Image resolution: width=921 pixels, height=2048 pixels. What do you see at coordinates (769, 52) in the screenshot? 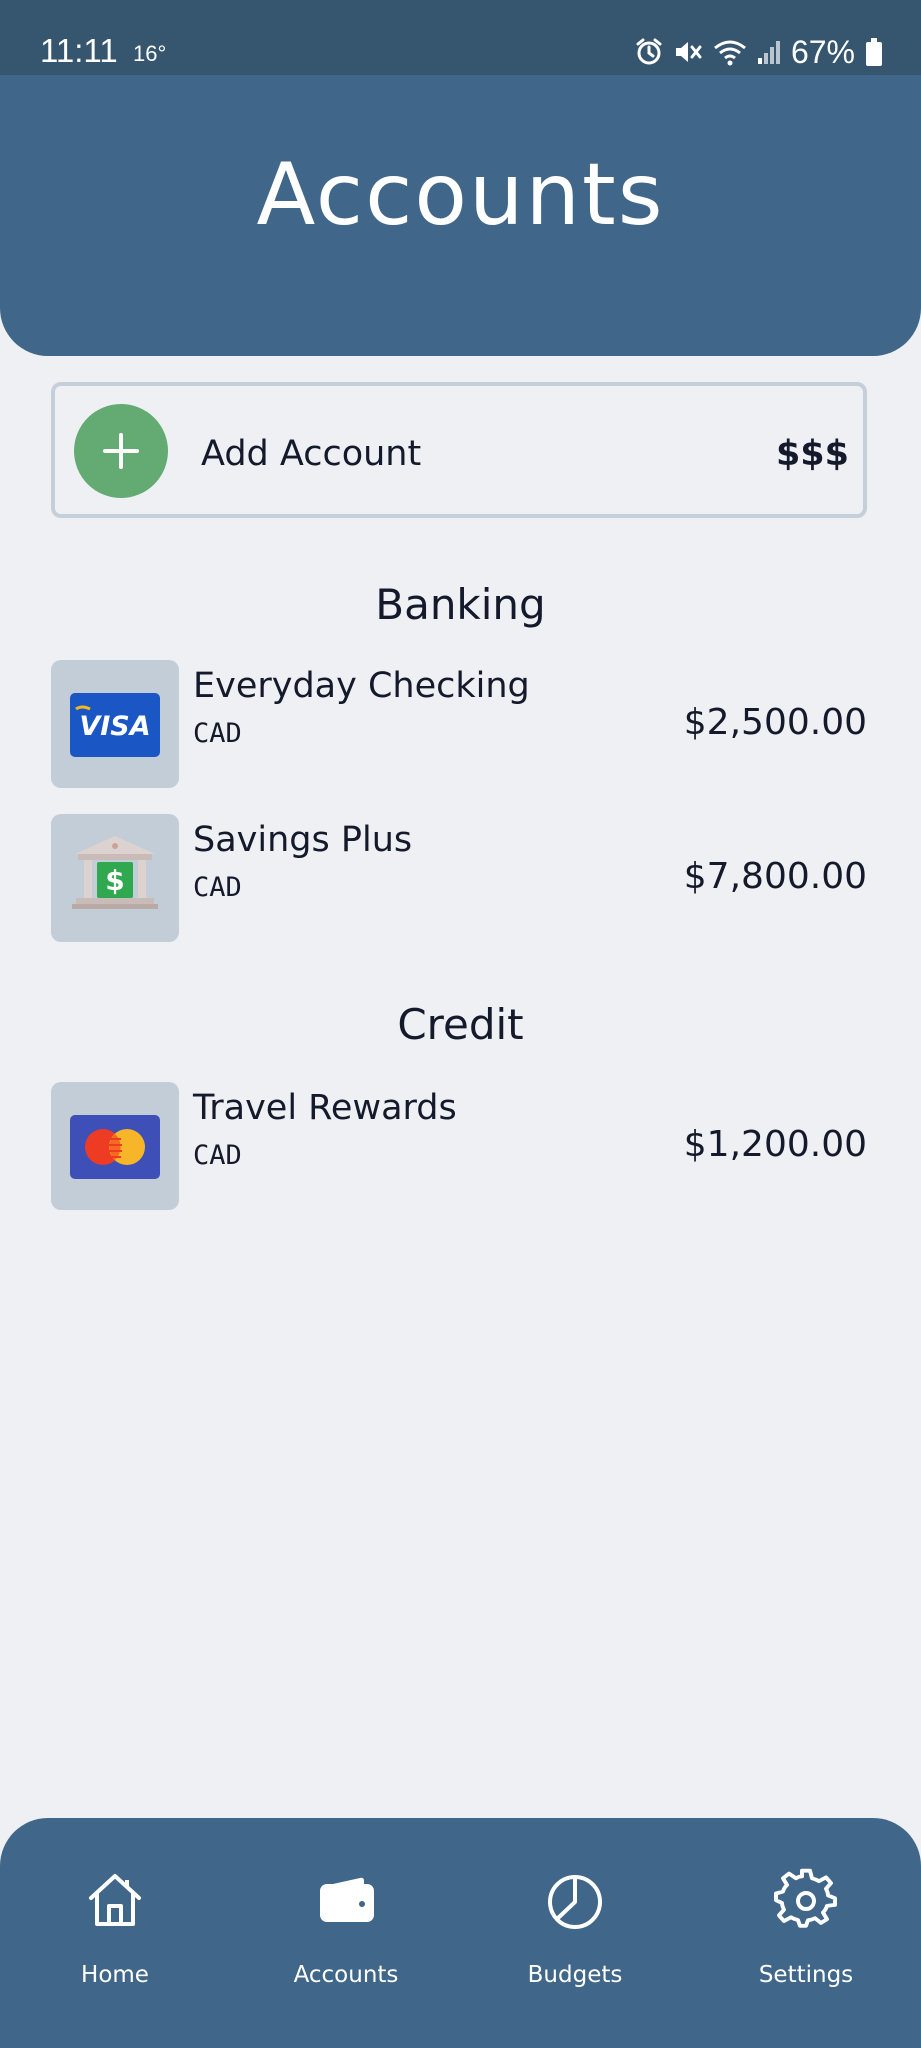
I see `signal-icon` at bounding box center [769, 52].